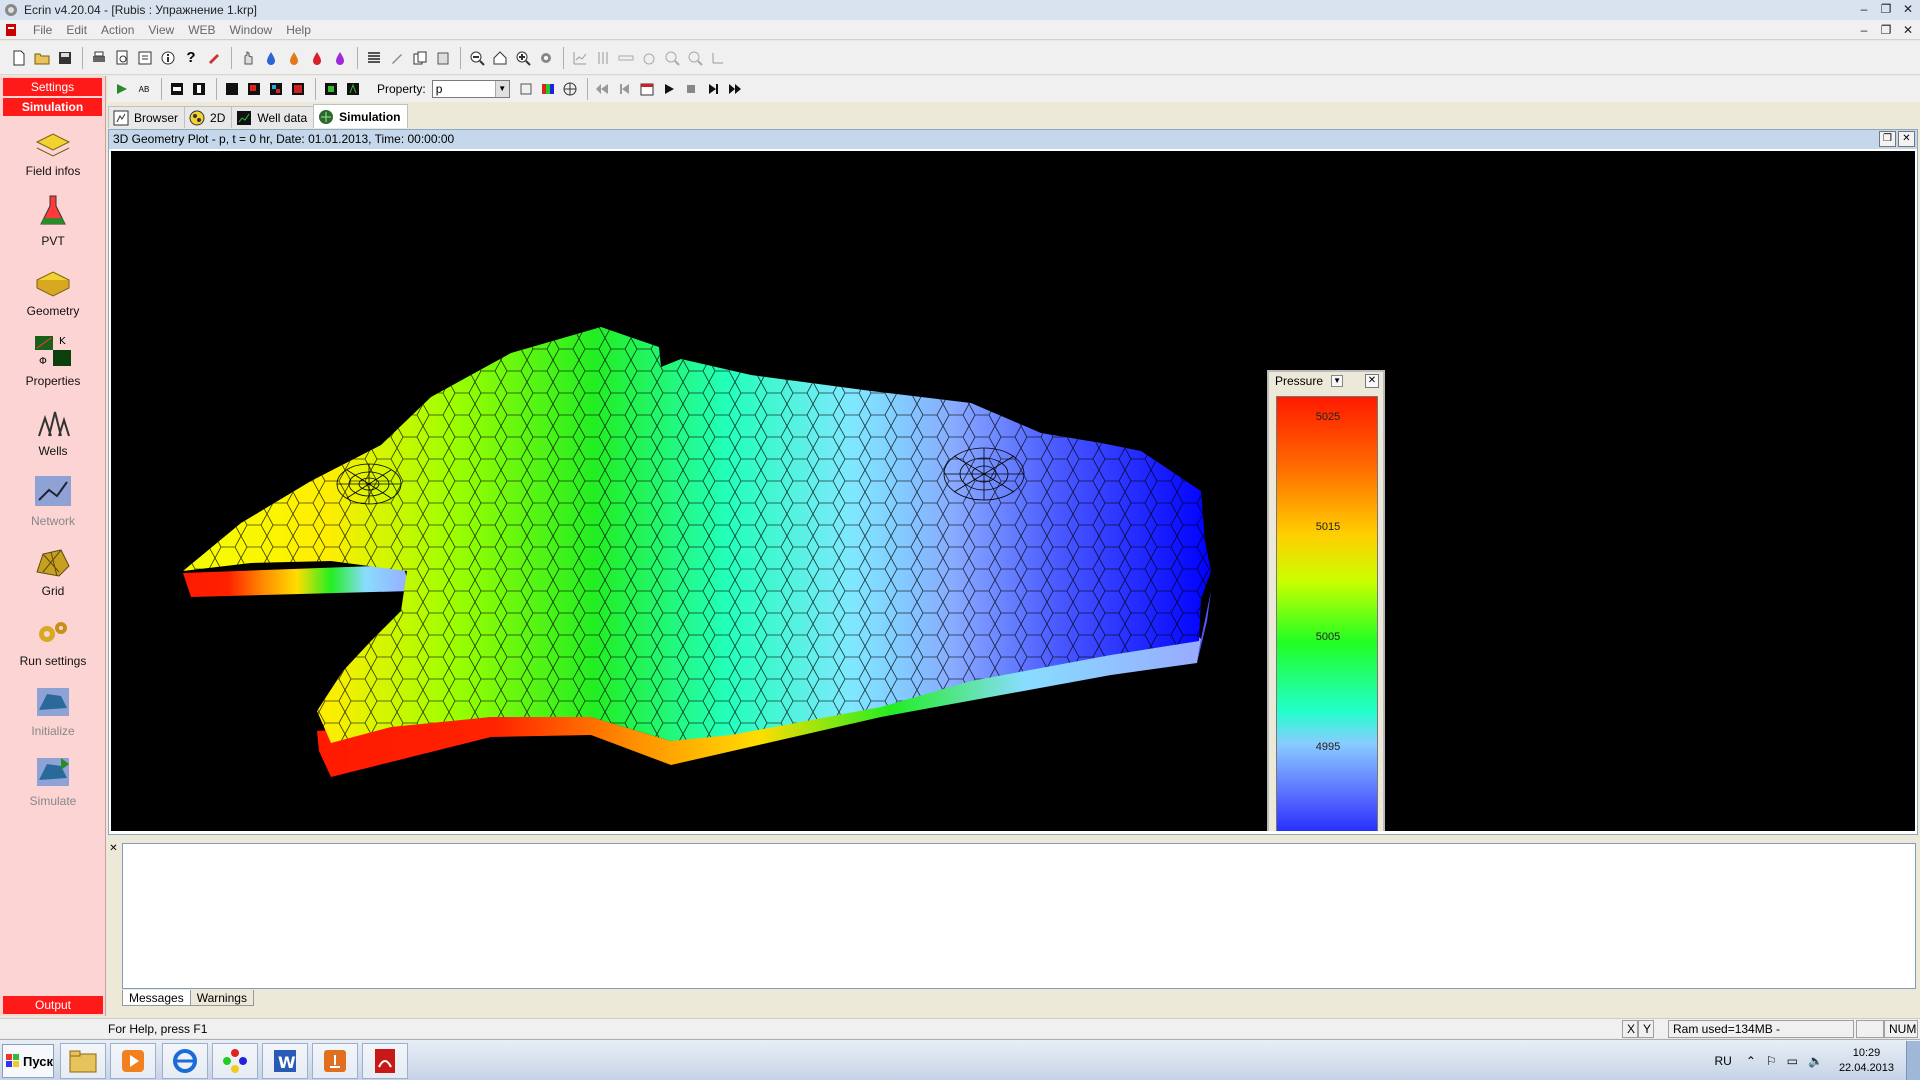  I want to click on internet-explorer-taskbar-button, so click(185, 1061).